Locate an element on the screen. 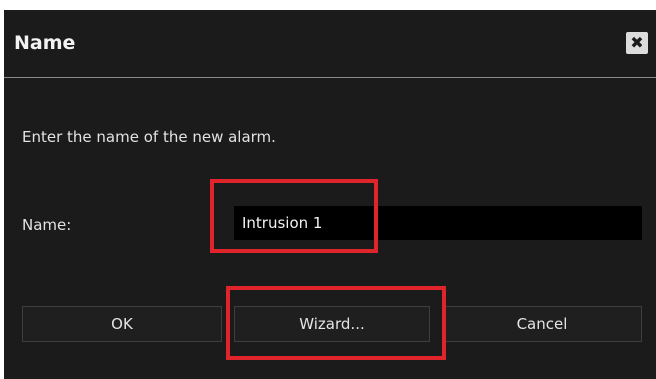 This screenshot has width=656, height=379. close-icon: ✖ is located at coordinates (636, 42).